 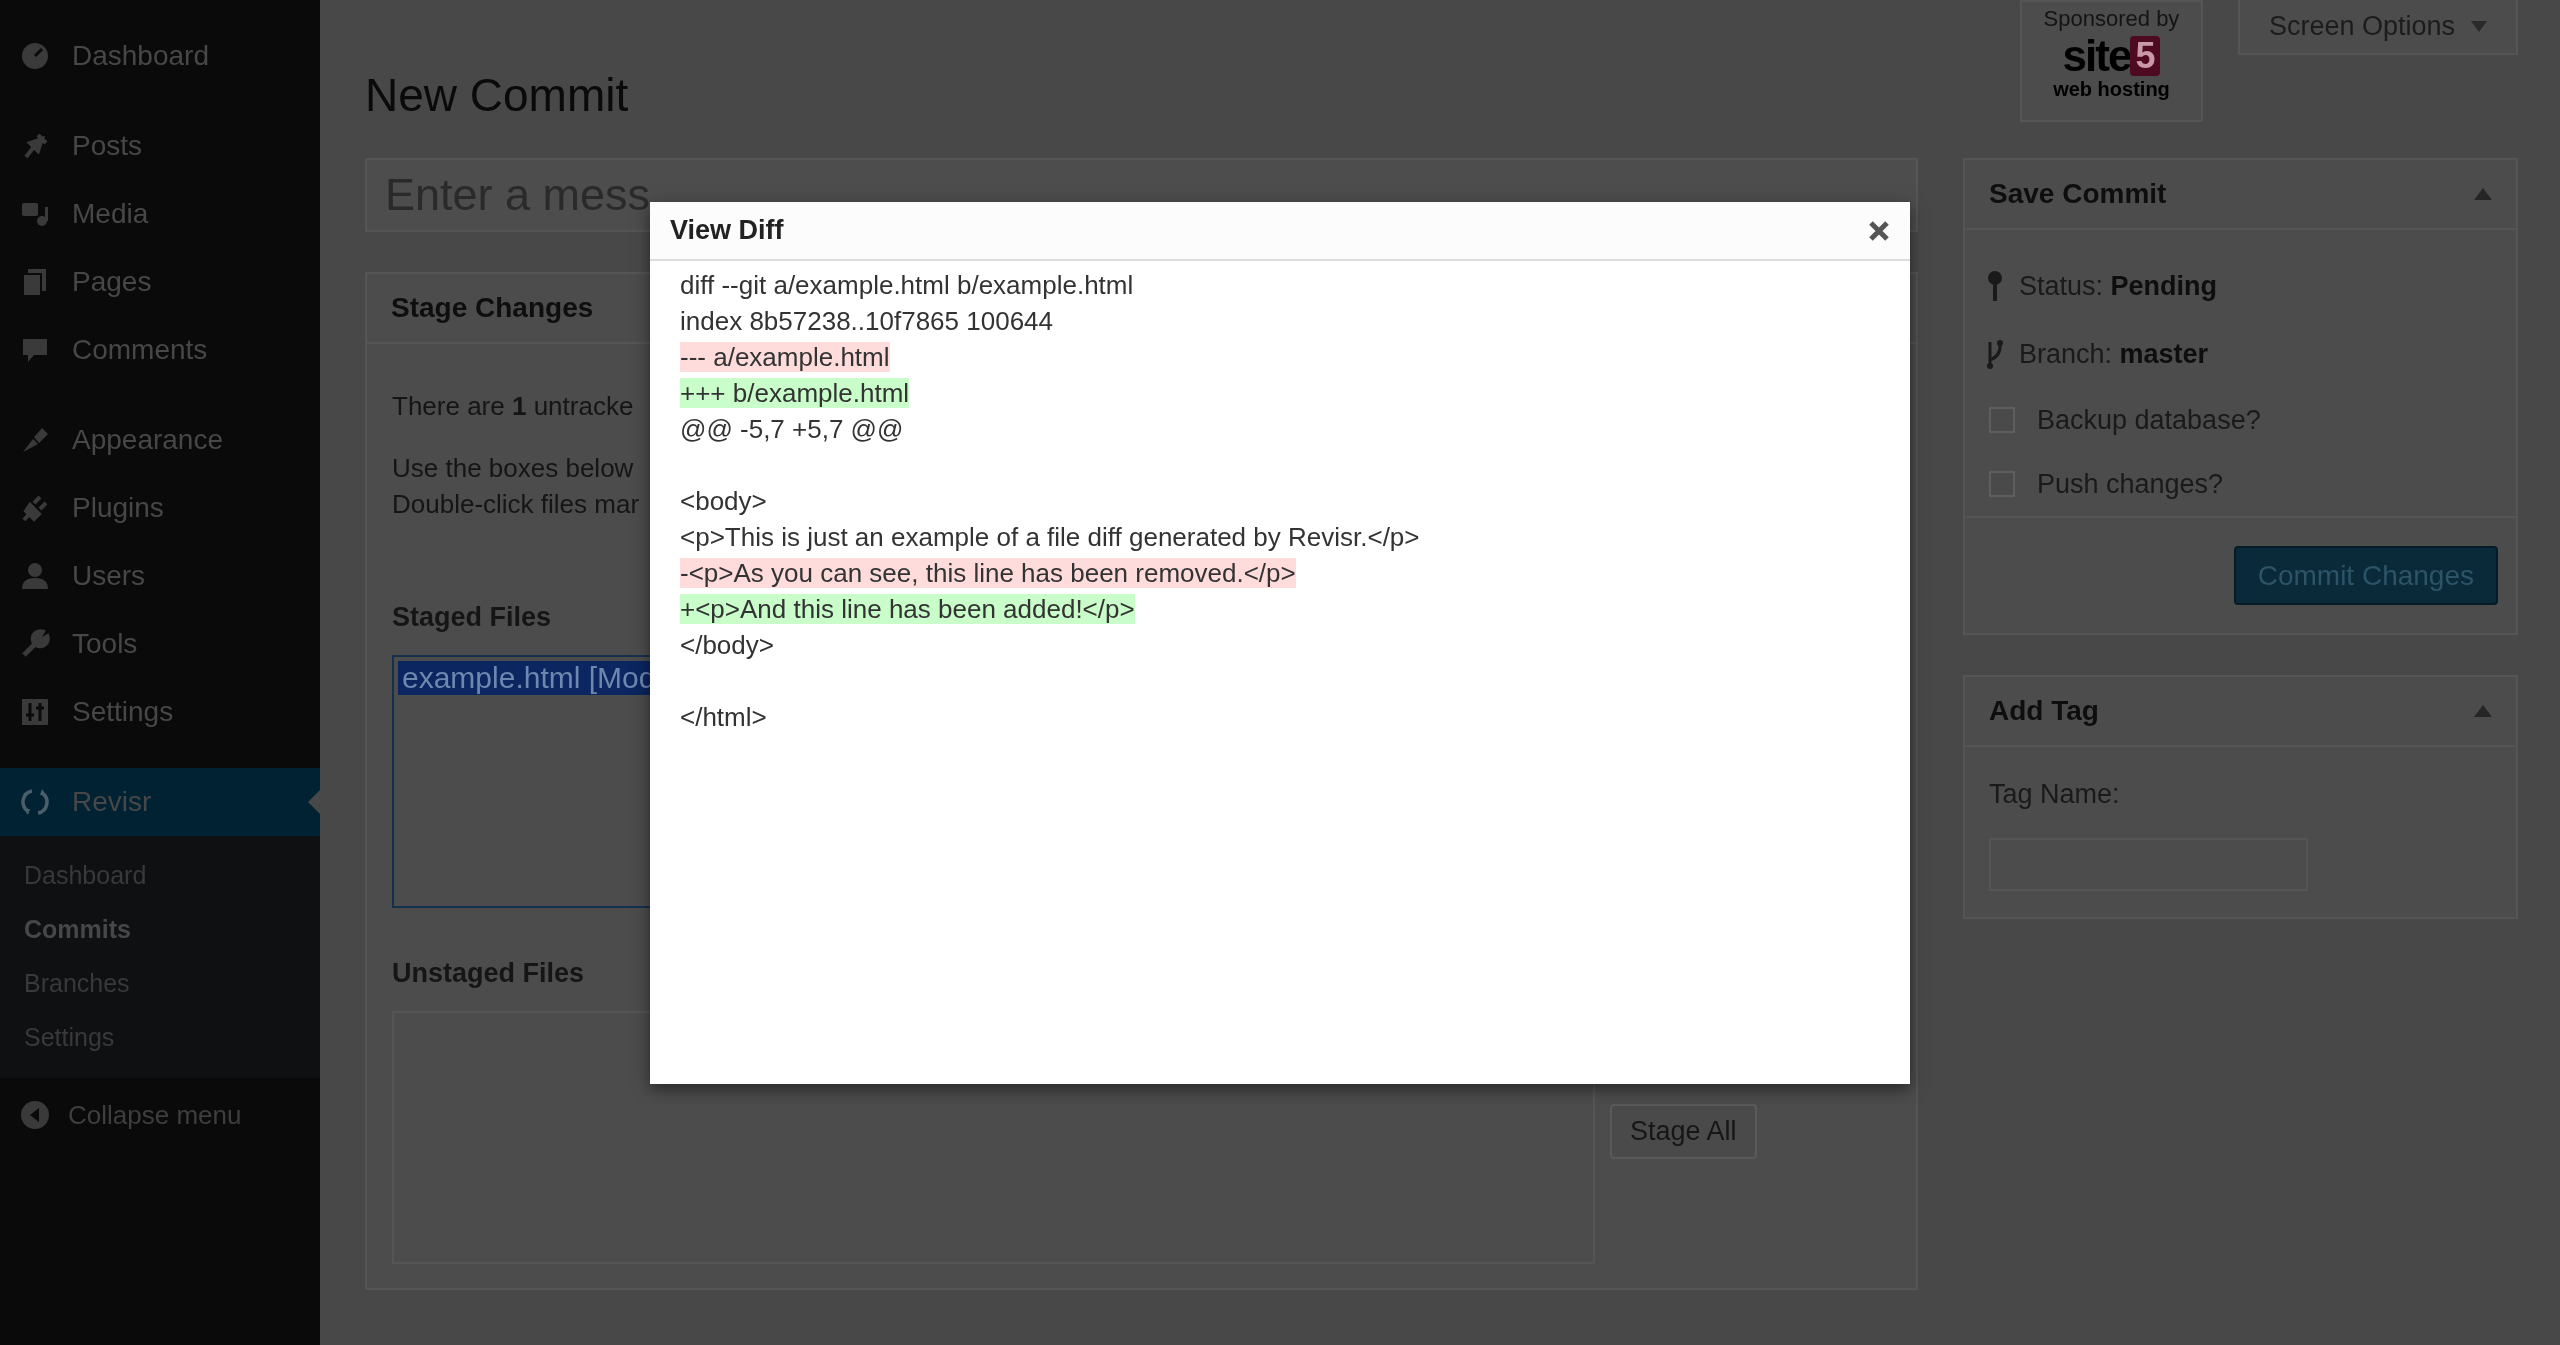 I want to click on left-arrow-circle-icon, so click(x=35, y=1115).